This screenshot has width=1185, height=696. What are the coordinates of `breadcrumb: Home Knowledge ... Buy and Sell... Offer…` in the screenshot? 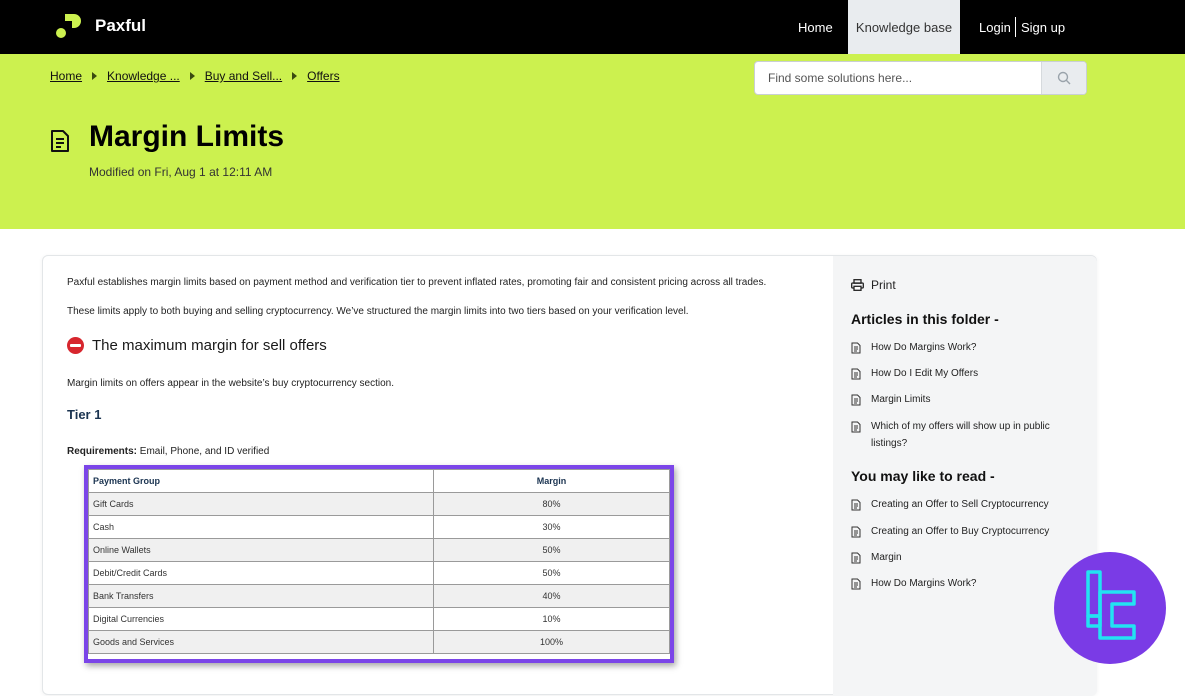 It's located at (195, 76).